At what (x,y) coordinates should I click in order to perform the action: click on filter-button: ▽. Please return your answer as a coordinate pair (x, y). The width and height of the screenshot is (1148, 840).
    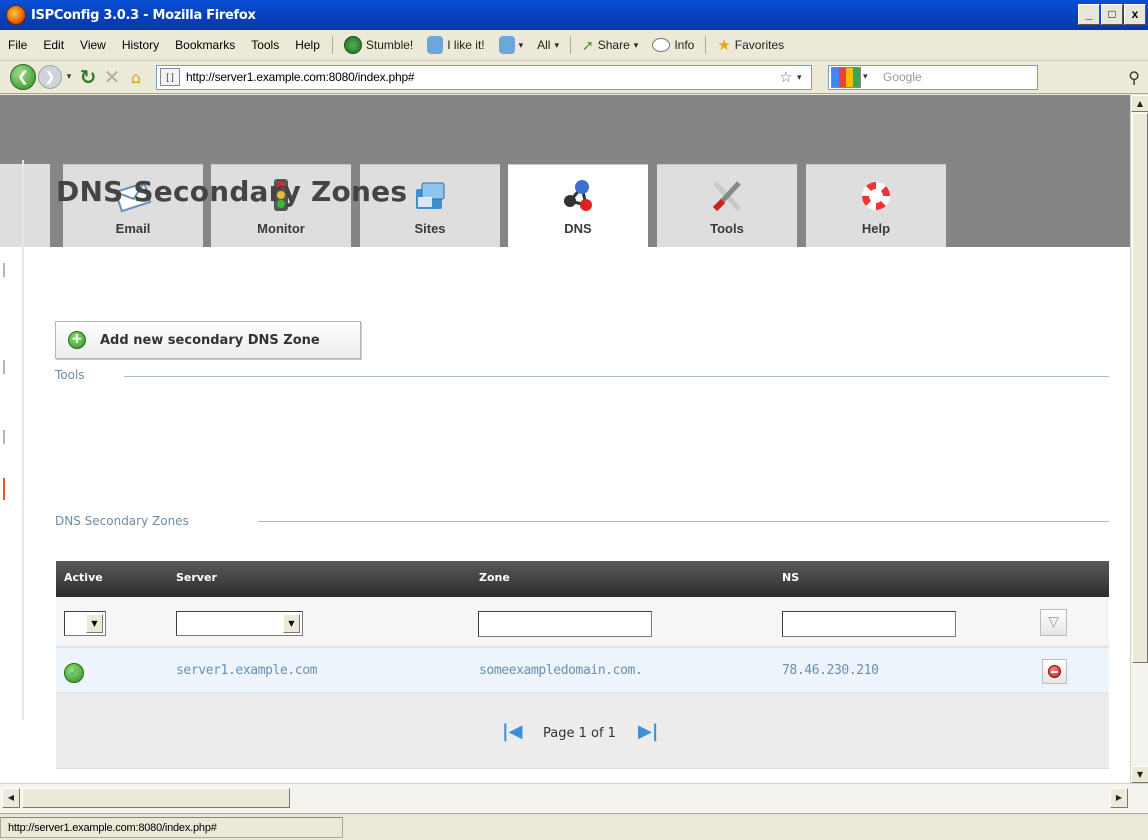
    Looking at the image, I should click on (1053, 622).